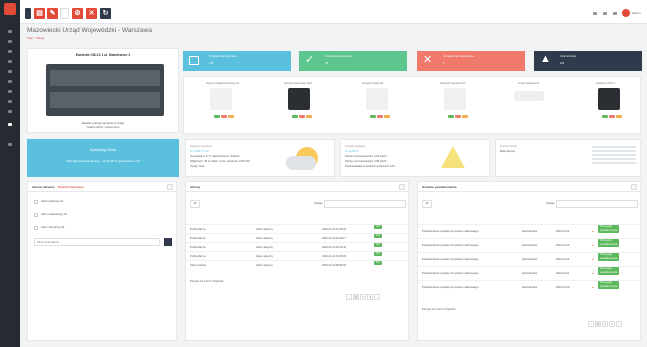 The width and height of the screenshot is (647, 347). Describe the element at coordinates (52, 13) in the screenshot. I see `toolbar-button-2: ✎` at that location.